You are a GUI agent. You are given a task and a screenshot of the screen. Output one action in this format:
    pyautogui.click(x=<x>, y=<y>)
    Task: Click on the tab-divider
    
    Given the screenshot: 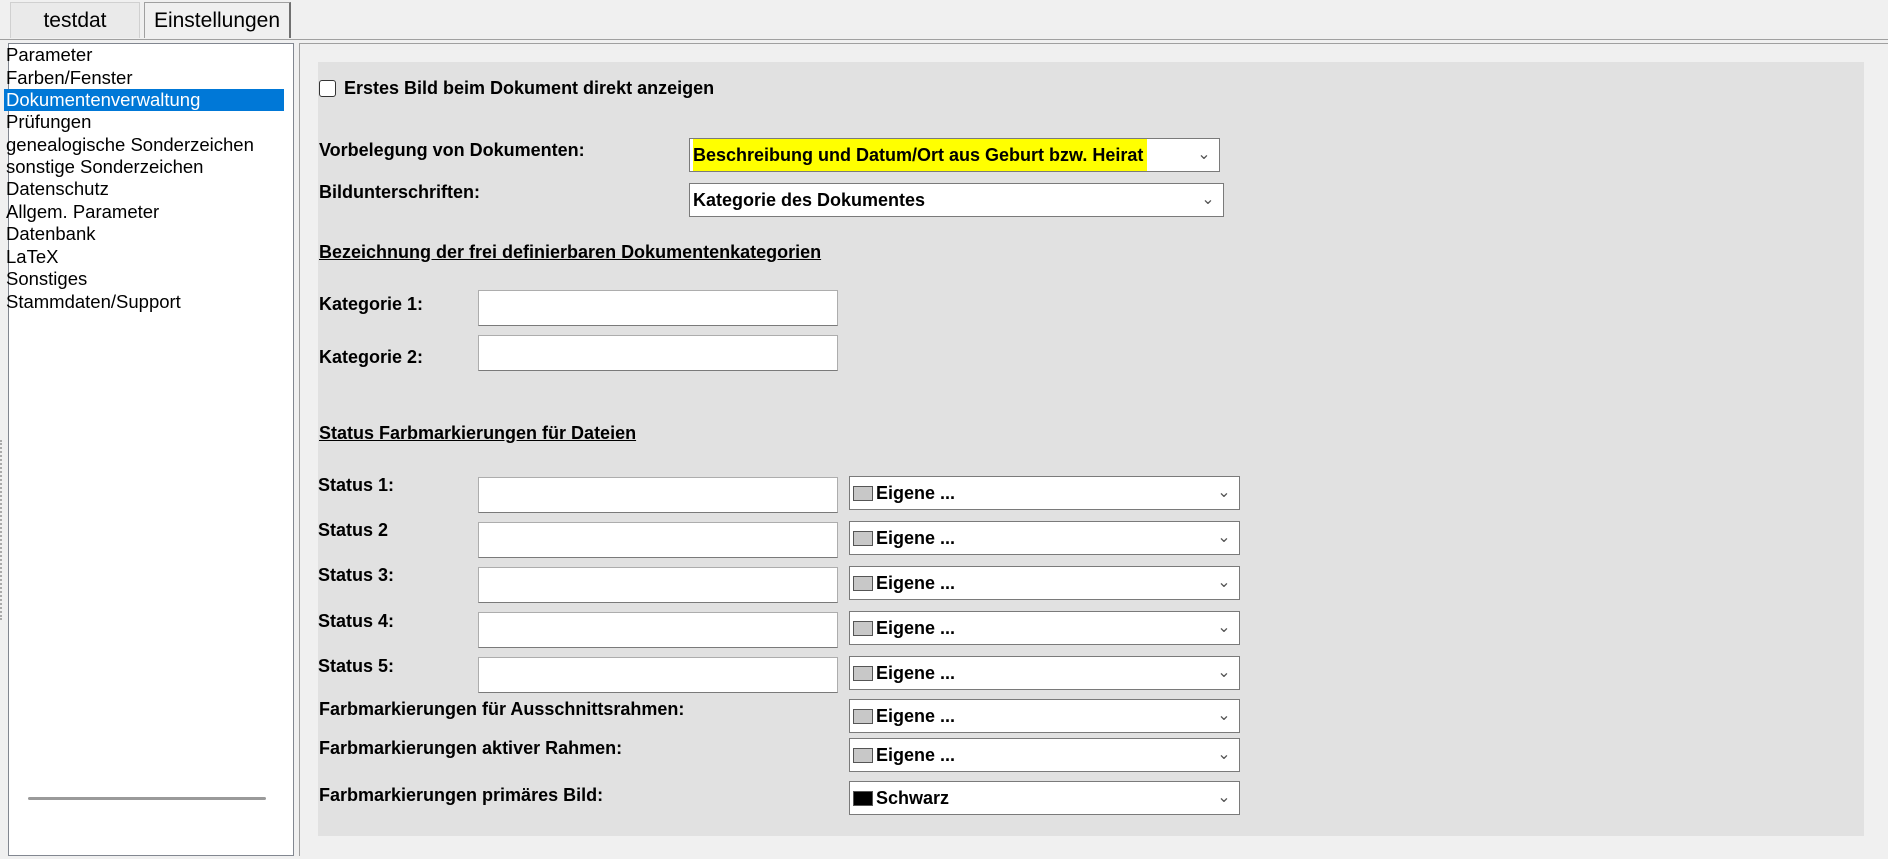 What is the action you would take?
    pyautogui.click(x=944, y=39)
    